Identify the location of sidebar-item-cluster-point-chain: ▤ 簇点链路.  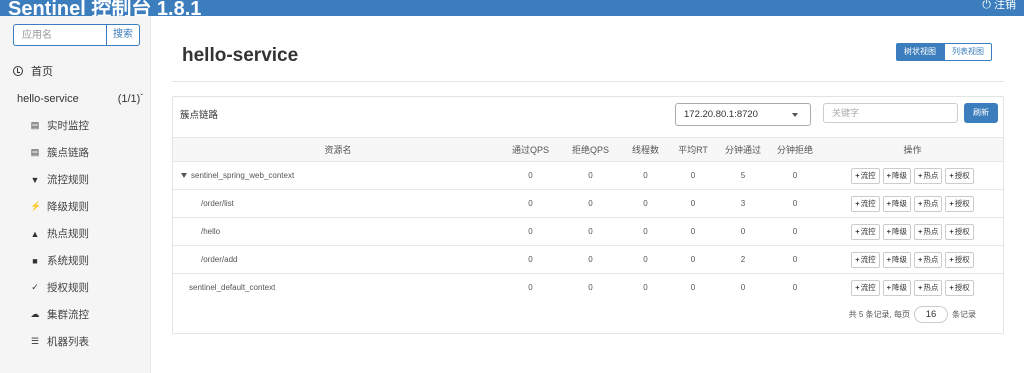
(75, 152).